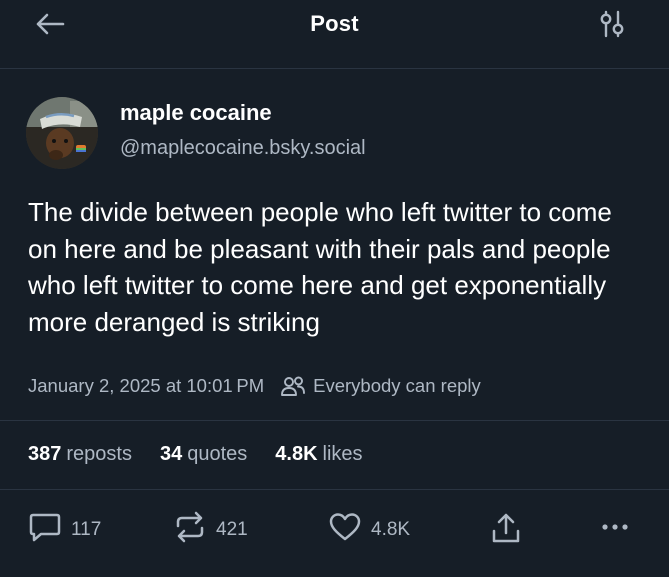  What do you see at coordinates (334, 420) in the screenshot?
I see `meta-divider` at bounding box center [334, 420].